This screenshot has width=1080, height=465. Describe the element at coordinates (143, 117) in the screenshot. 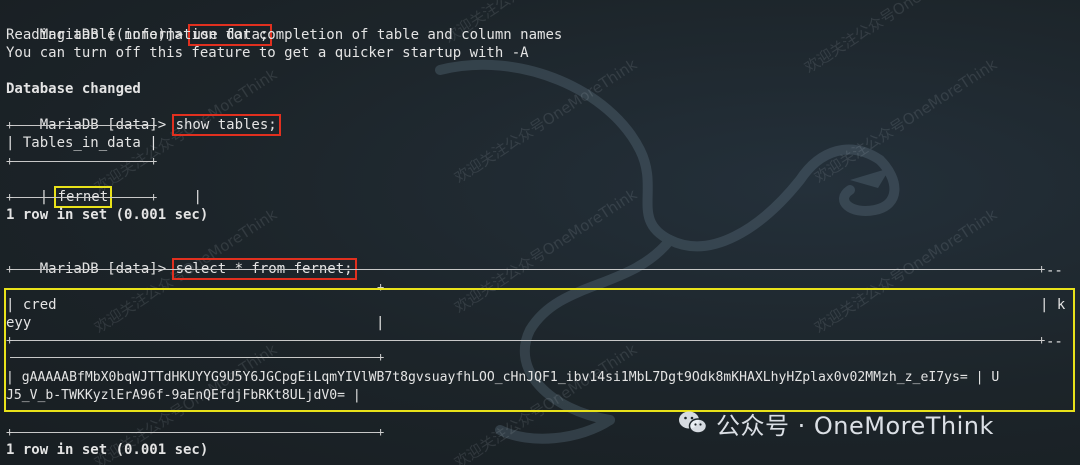

I see `command-line: MariaDB [data]> show tables;` at that location.